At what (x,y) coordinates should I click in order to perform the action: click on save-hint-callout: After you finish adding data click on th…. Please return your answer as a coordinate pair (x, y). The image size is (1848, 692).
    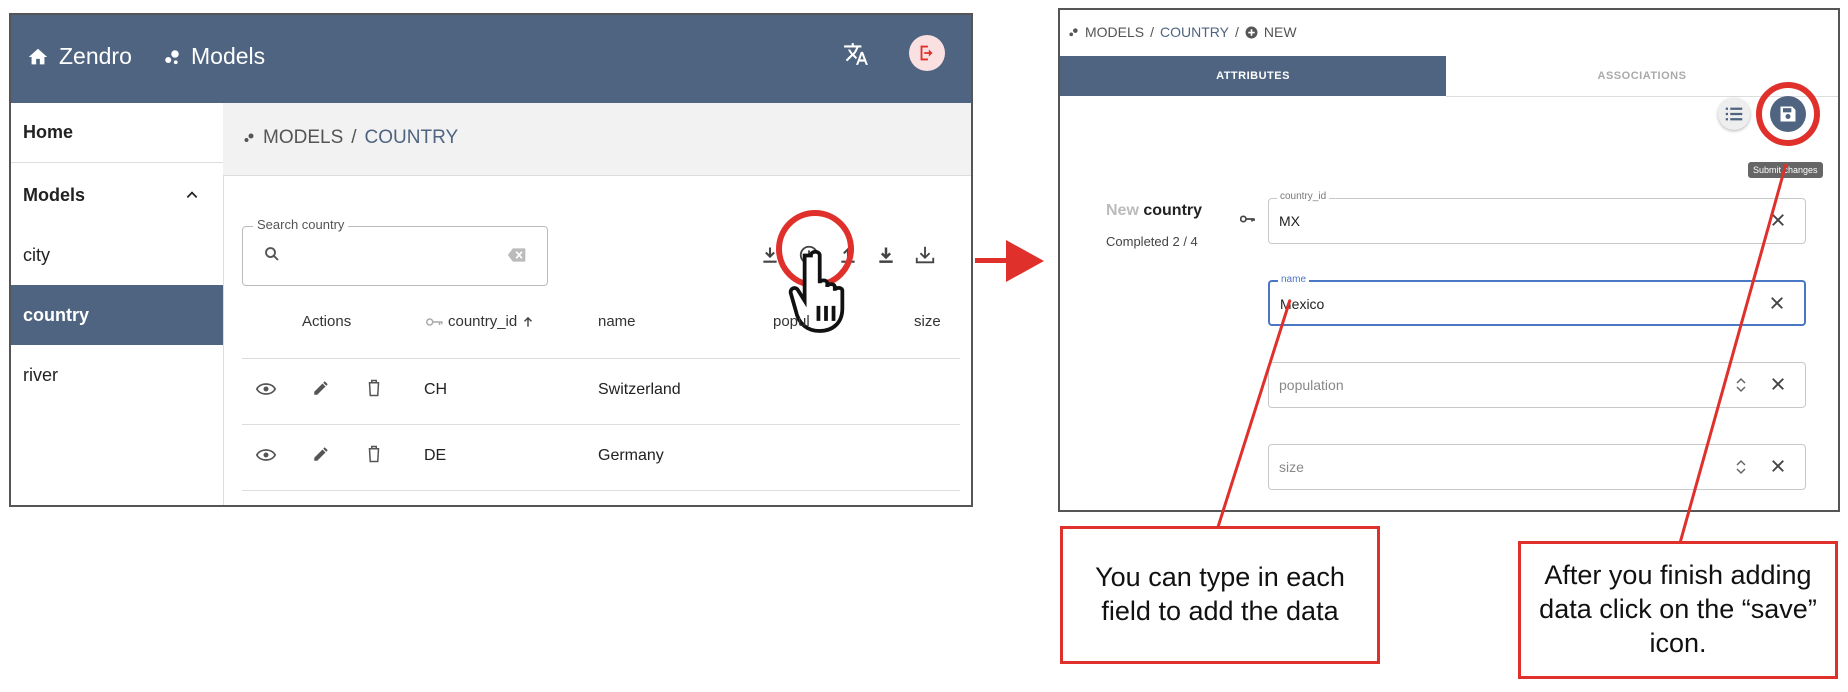
    Looking at the image, I should click on (1678, 610).